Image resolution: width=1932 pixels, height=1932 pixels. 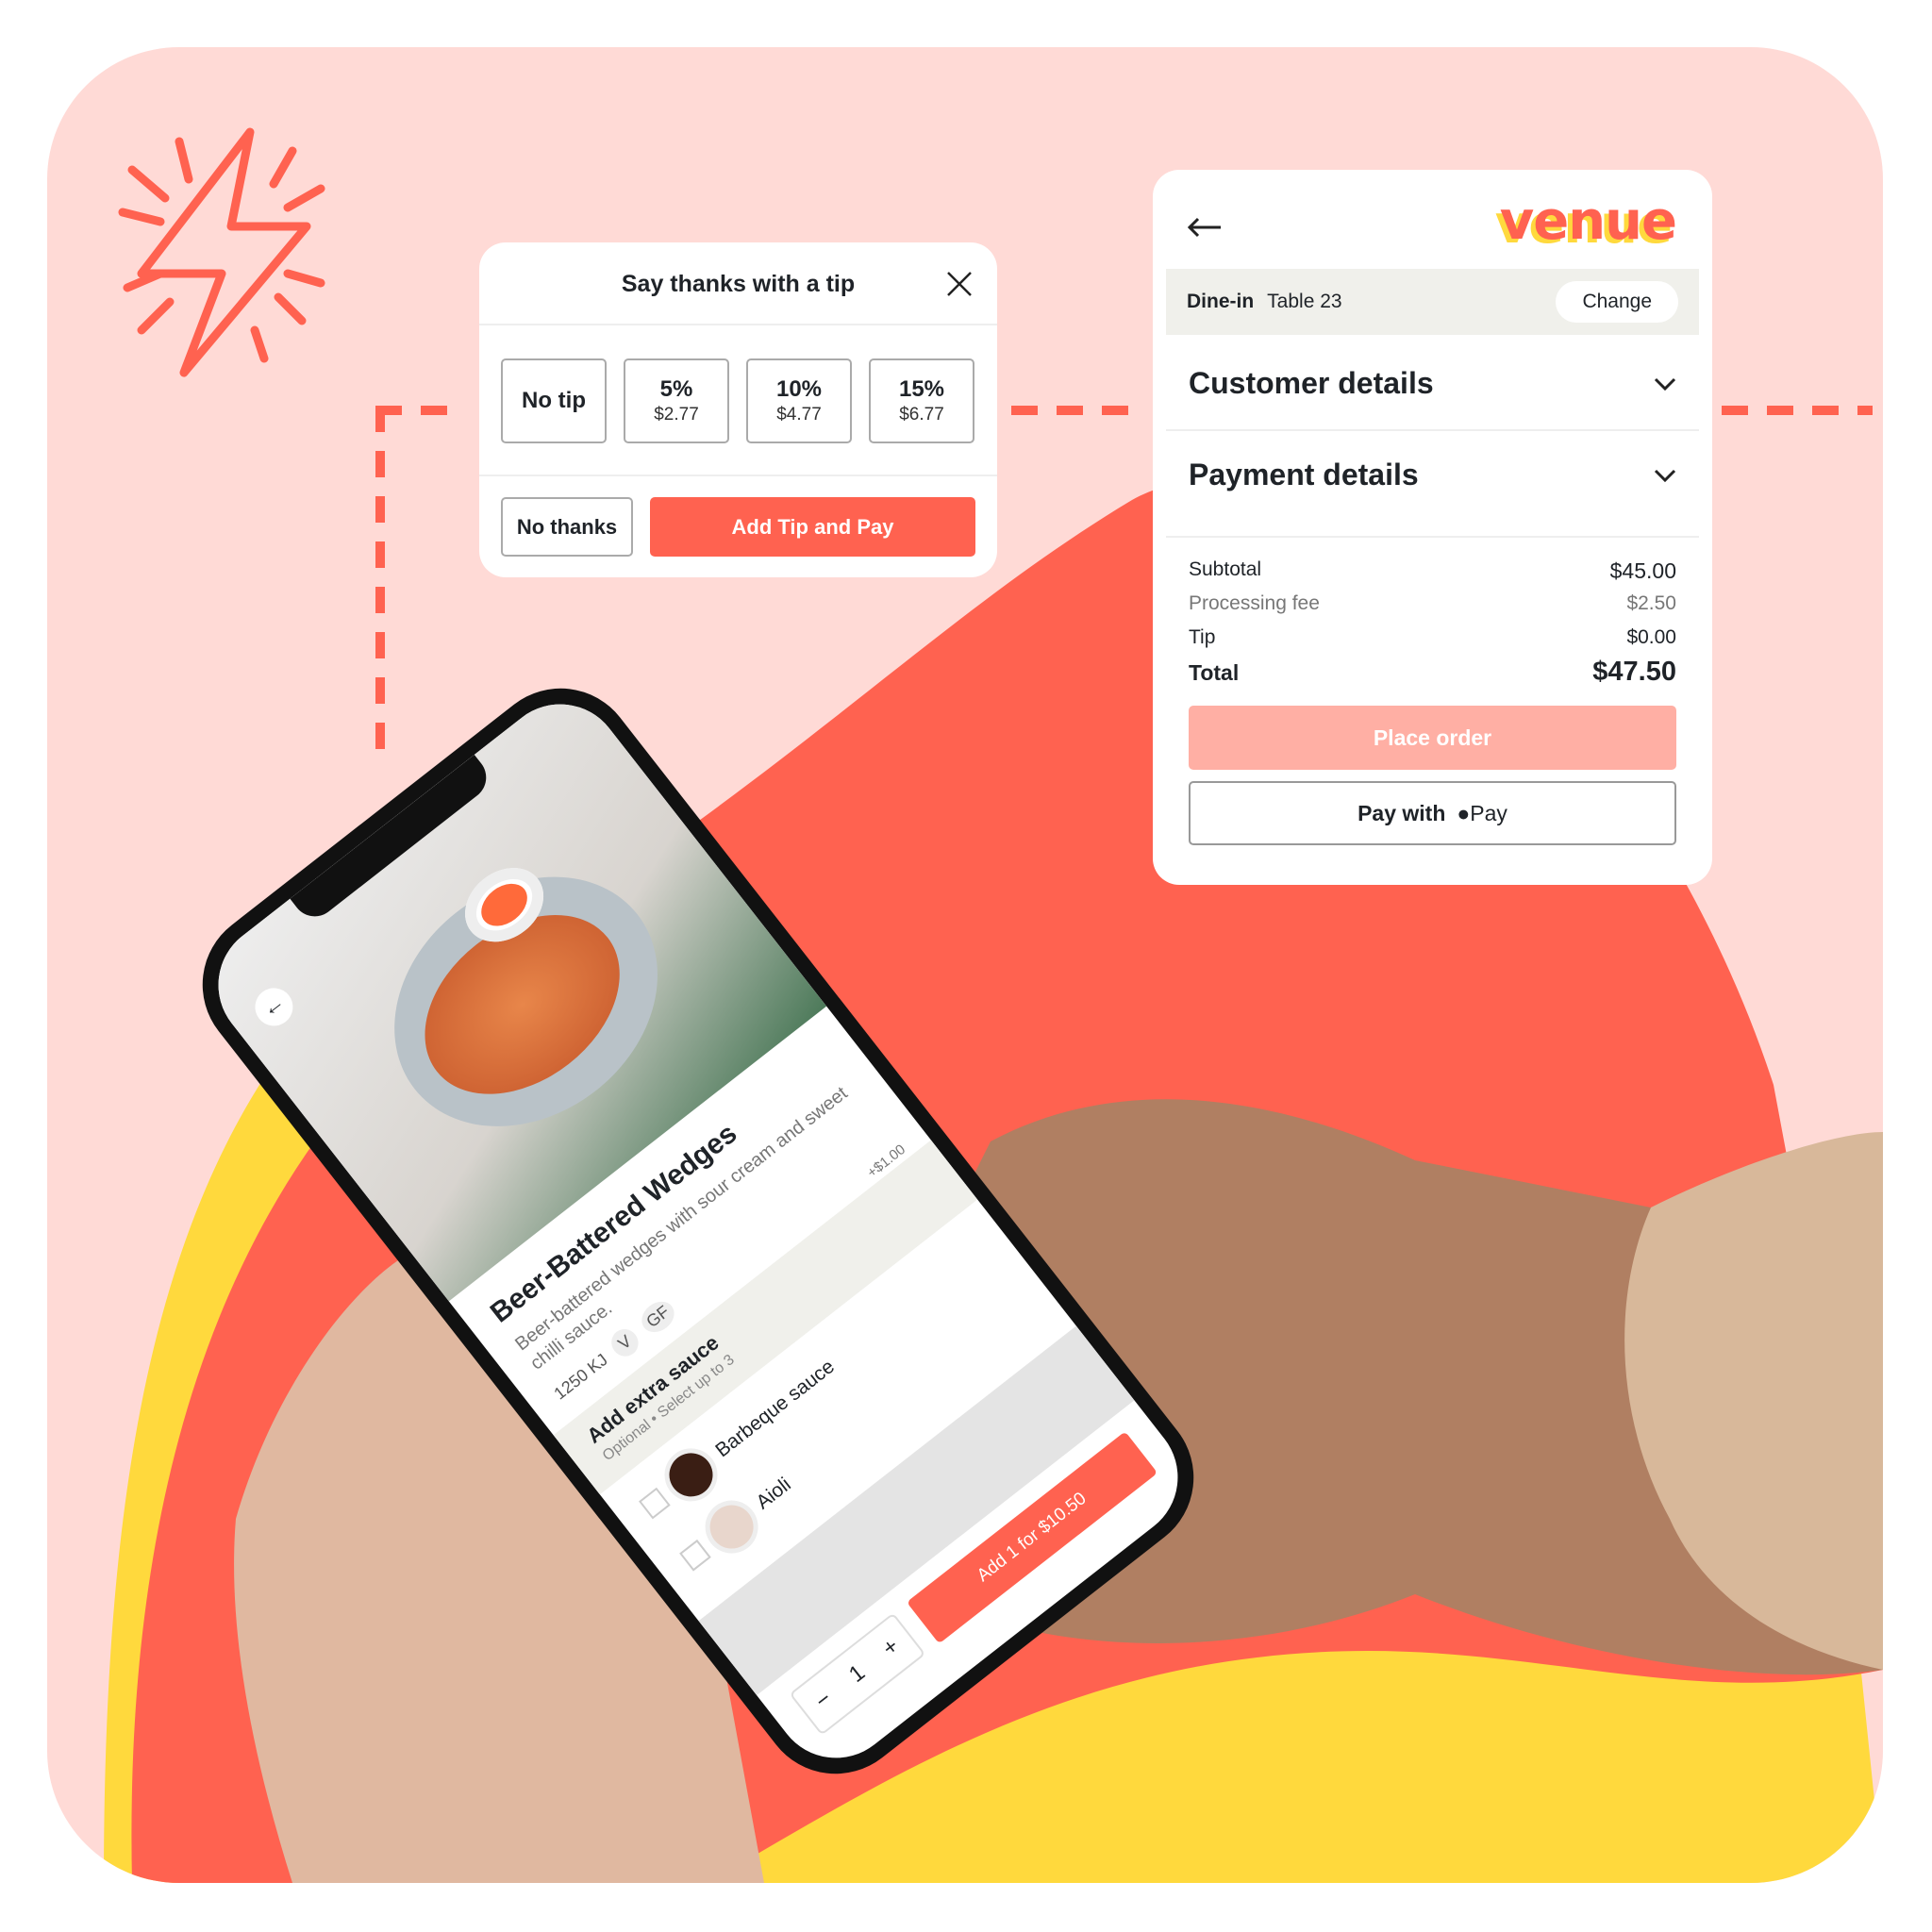 I want to click on summary-label: Processing fee, so click(x=1255, y=603).